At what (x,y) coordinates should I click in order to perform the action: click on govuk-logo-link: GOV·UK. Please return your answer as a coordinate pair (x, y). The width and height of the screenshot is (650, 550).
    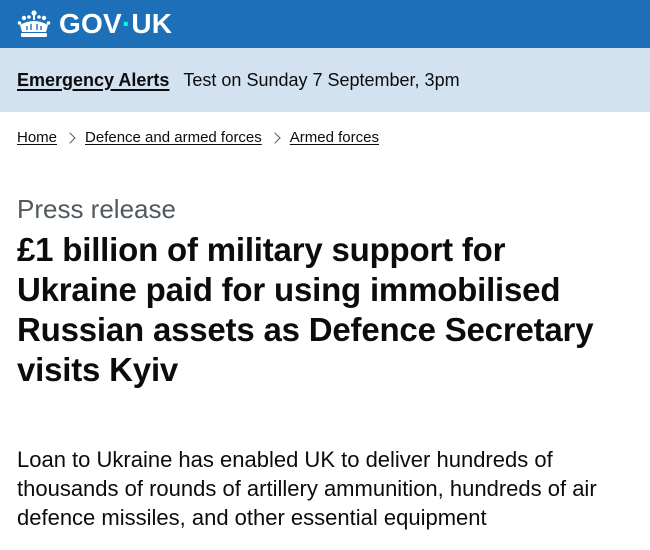
    Looking at the image, I should click on (94, 24).